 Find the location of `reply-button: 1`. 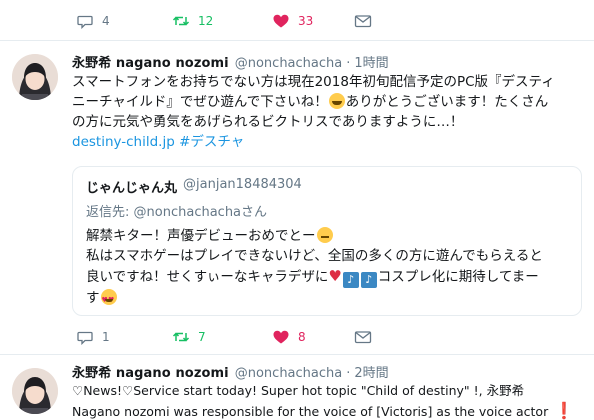

reply-button: 1 is located at coordinates (124, 337).